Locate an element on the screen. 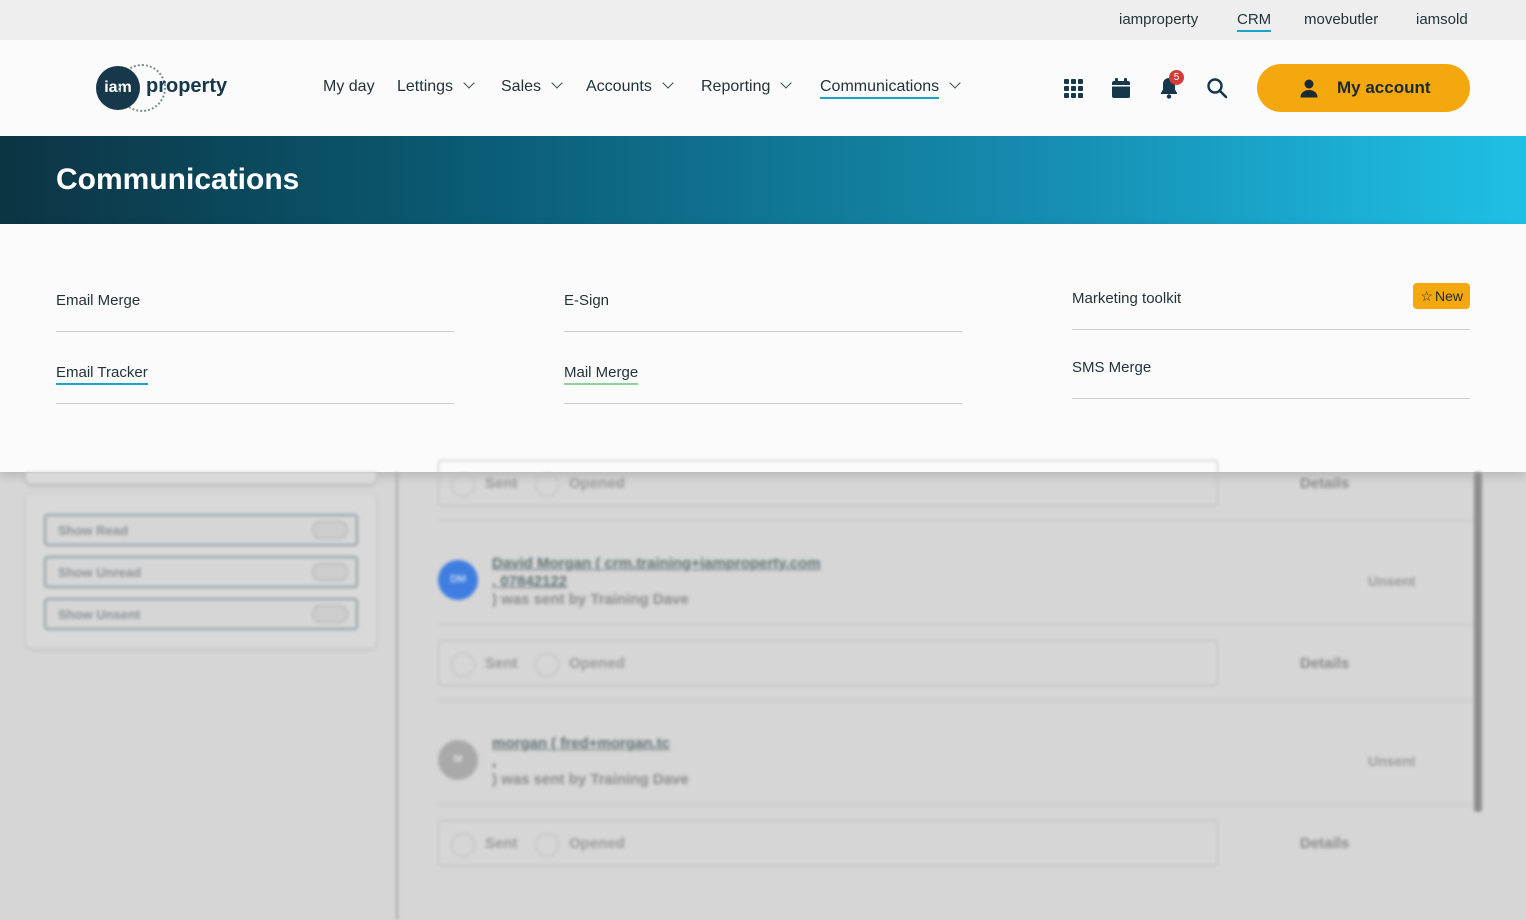 This screenshot has width=1526, height=920. new-badge: ☆ New is located at coordinates (1441, 296).